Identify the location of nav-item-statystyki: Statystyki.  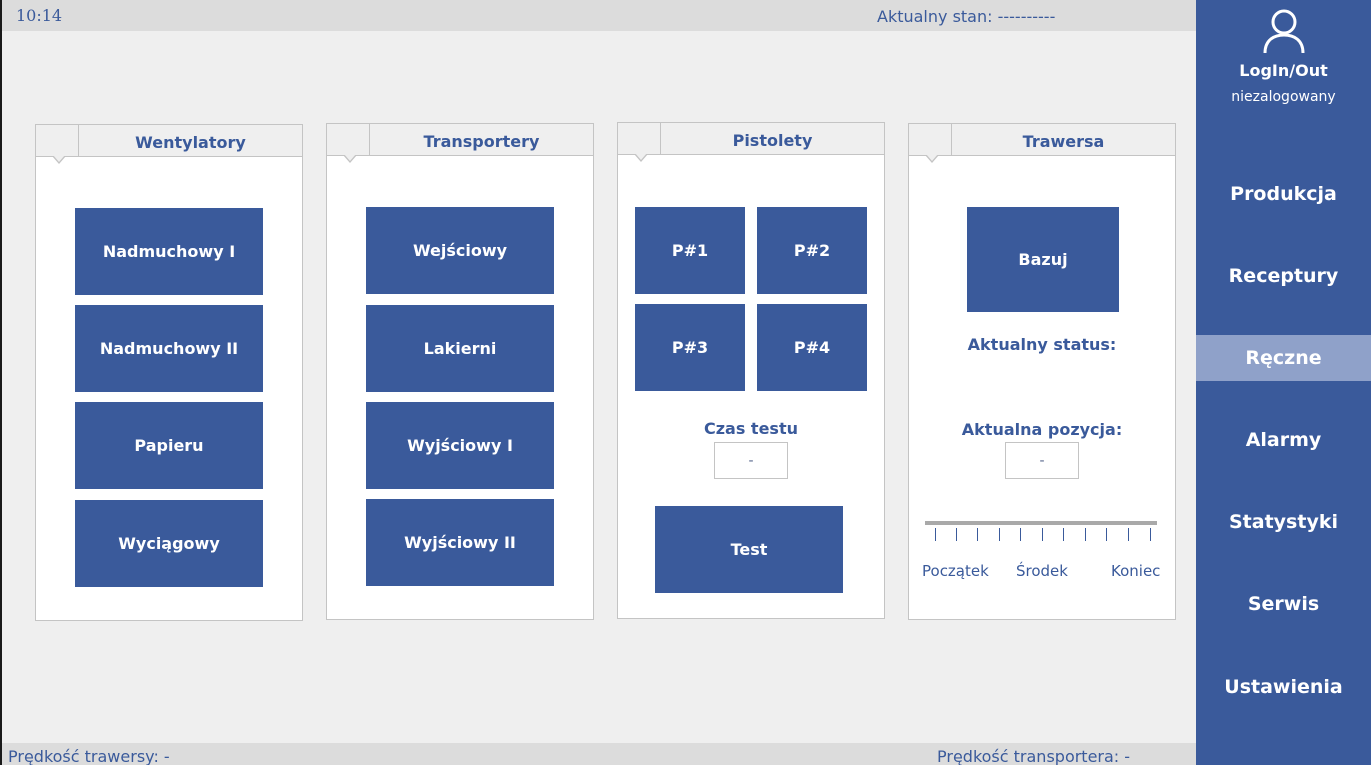
(1283, 522).